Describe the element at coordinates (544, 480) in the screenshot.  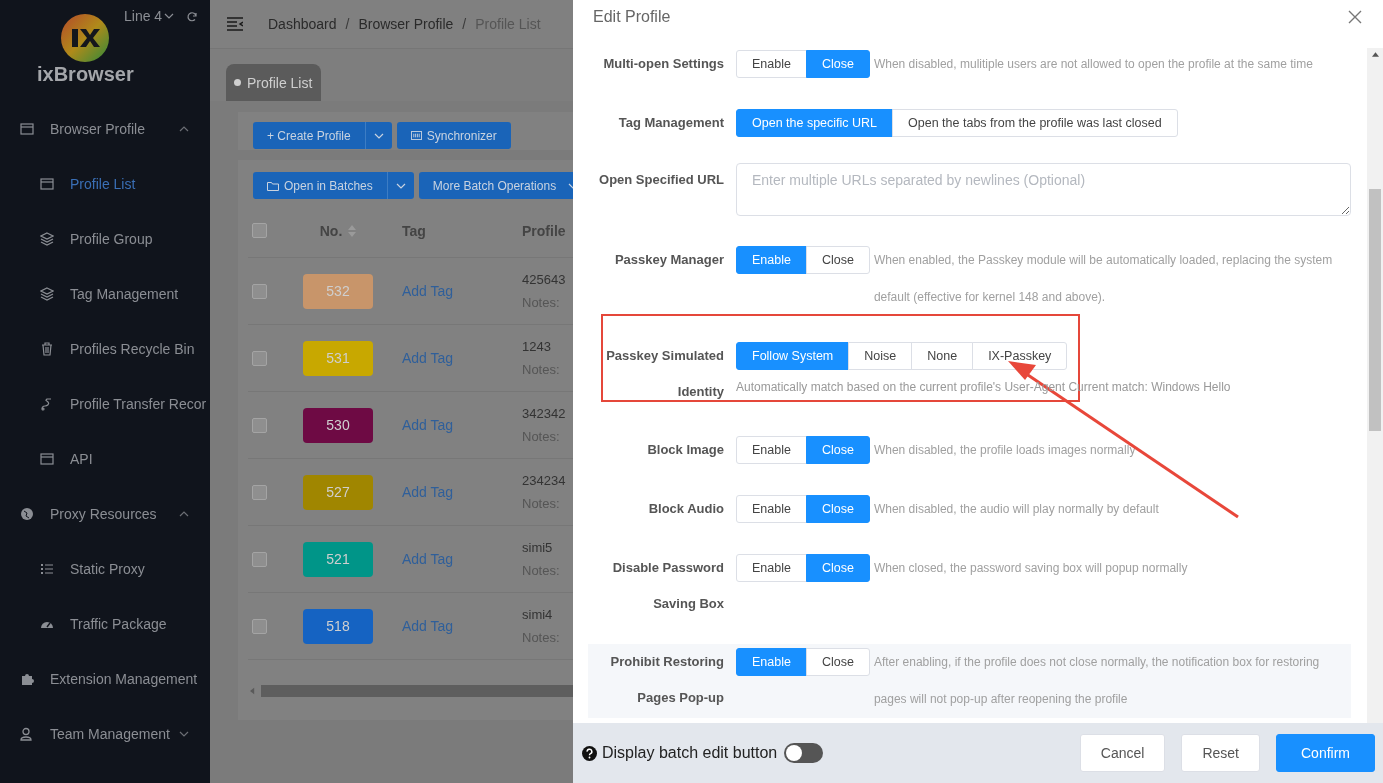
I see `profile-name: 234234` at that location.